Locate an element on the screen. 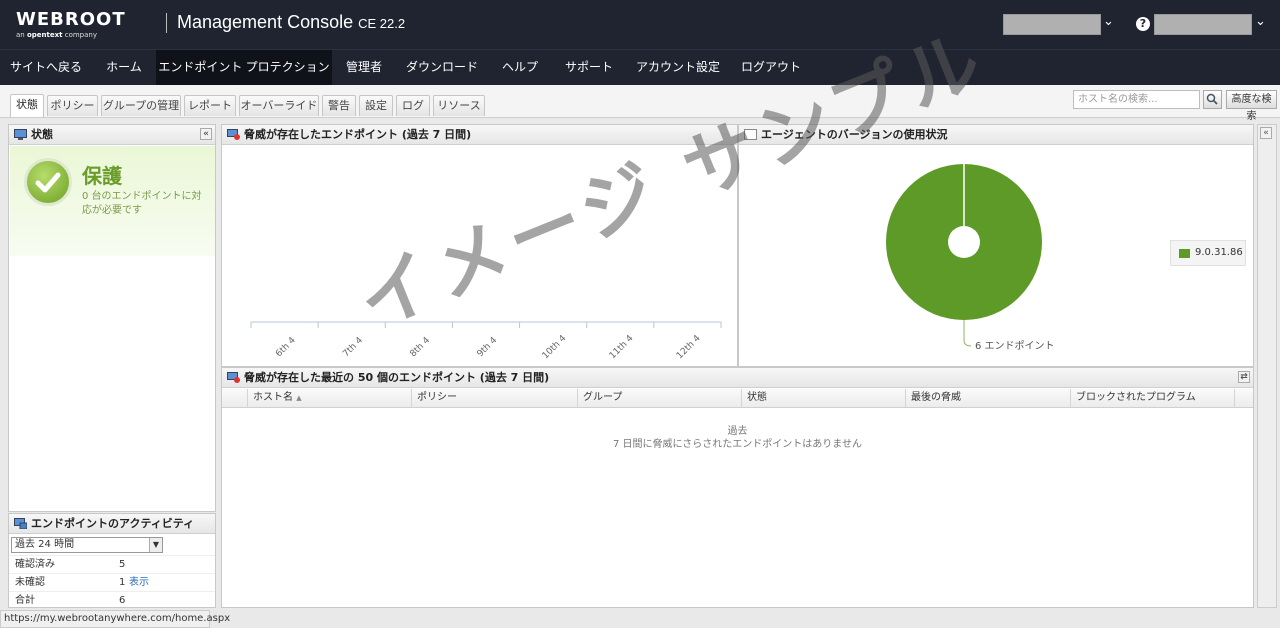 The height and width of the screenshot is (628, 1280). x-tick-label: 6th 4 is located at coordinates (286, 347).